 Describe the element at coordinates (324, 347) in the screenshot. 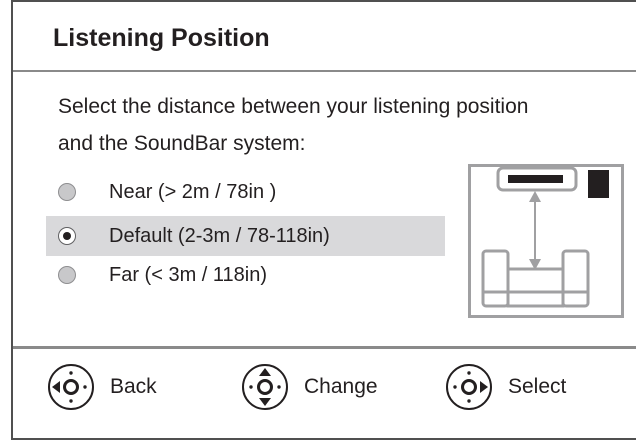

I see `footer-divider` at that location.